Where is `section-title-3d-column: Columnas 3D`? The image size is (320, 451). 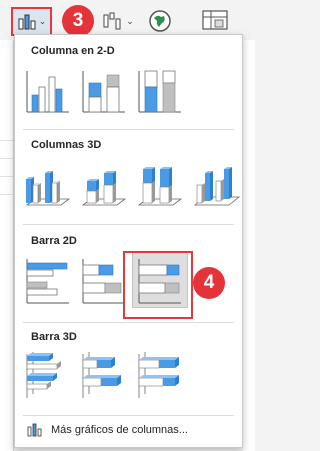 section-title-3d-column: Columnas 3D is located at coordinates (66, 145).